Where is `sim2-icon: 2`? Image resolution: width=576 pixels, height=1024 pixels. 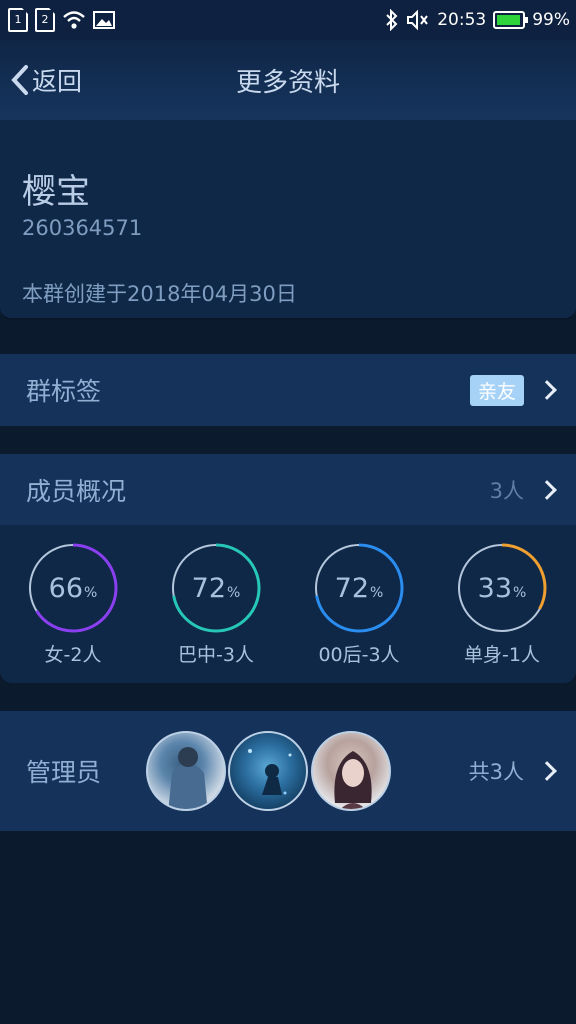
sim2-icon: 2 is located at coordinates (45, 20).